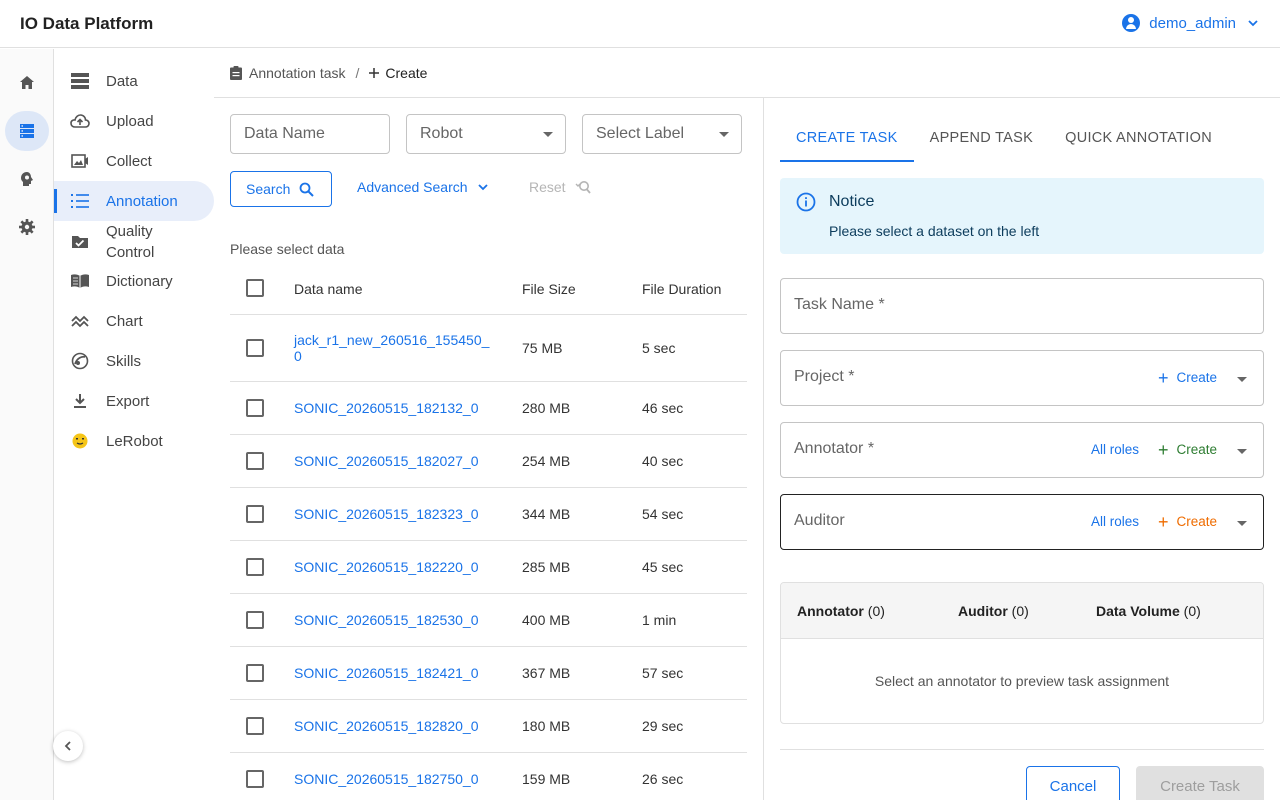 The height and width of the screenshot is (800, 1280). I want to click on table-row: SONIC_20260515_182323_0 344 MB 54 sec, so click(488, 514).